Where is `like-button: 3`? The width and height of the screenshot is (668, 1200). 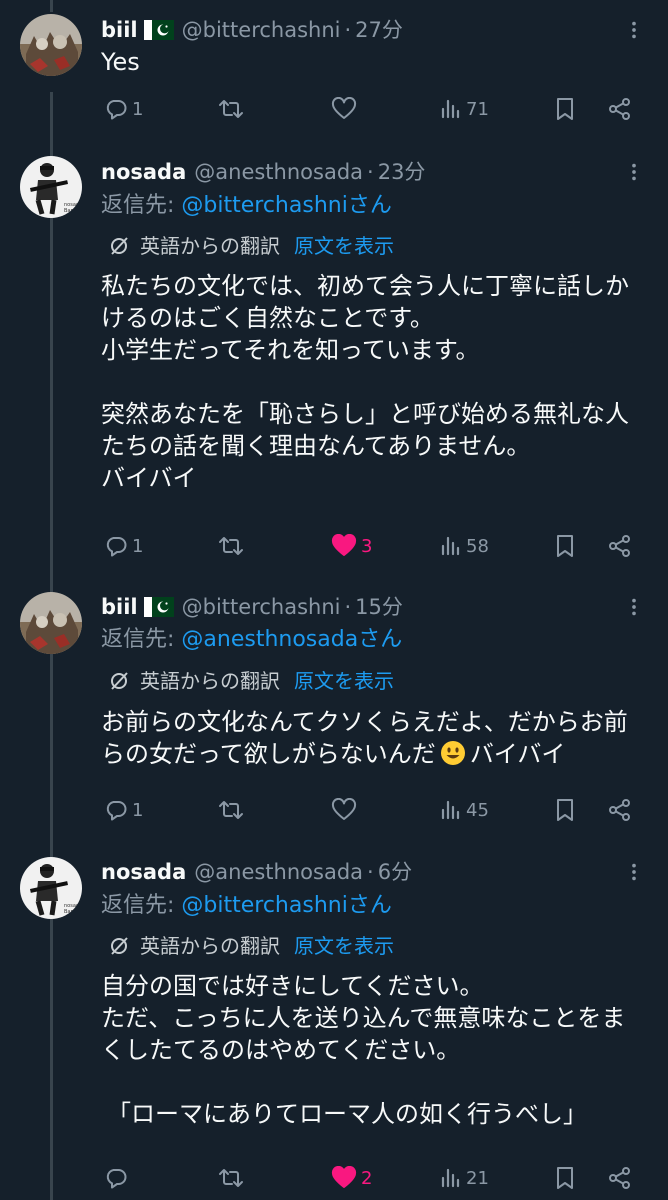 like-button: 3 is located at coordinates (351, 546).